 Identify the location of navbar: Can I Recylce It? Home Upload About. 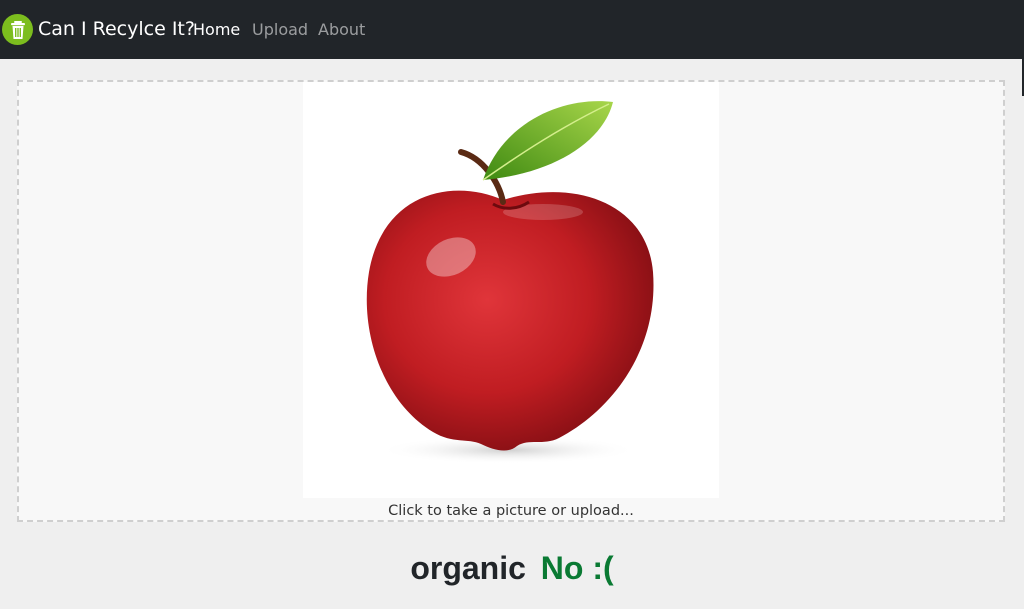
(512, 29).